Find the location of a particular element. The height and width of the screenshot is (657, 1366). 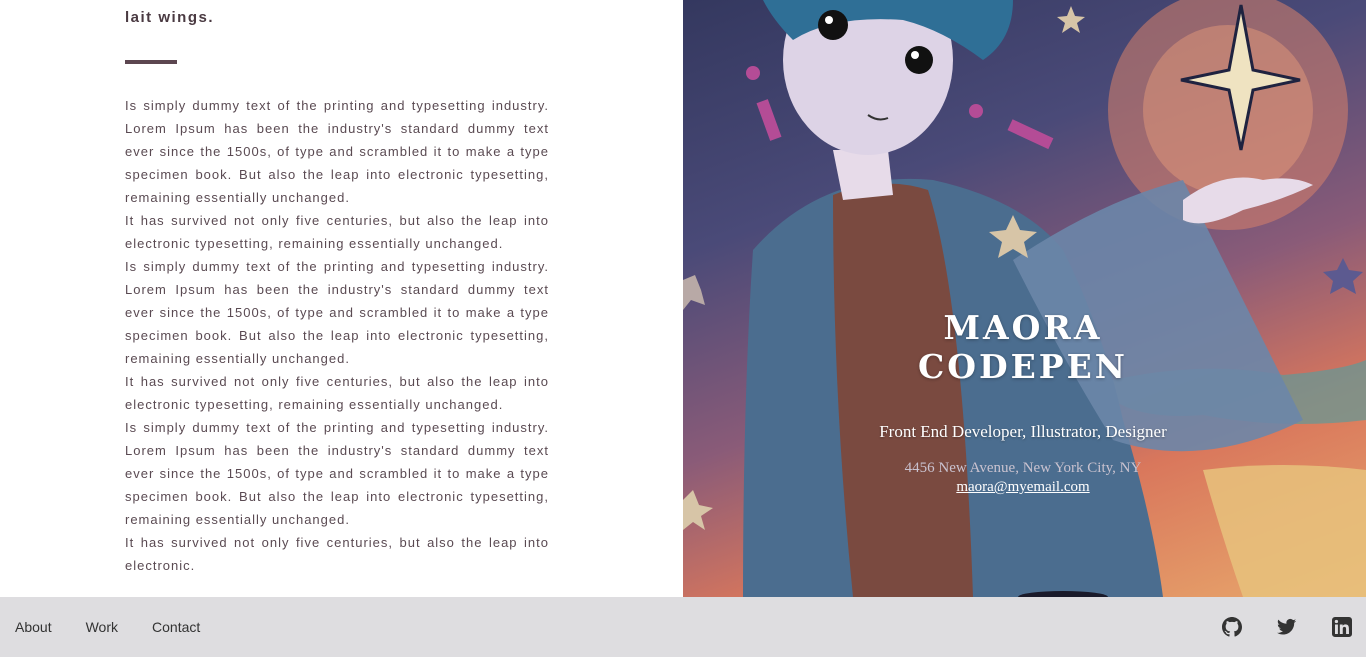

heading-divider is located at coordinates (151, 62).